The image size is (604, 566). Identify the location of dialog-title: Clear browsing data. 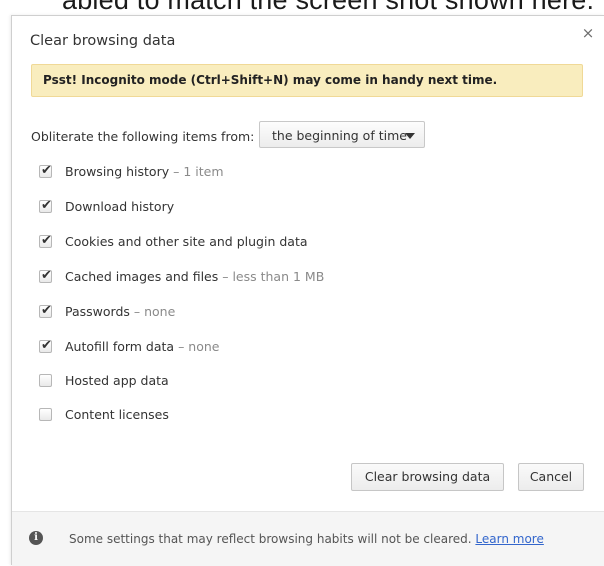
(103, 41).